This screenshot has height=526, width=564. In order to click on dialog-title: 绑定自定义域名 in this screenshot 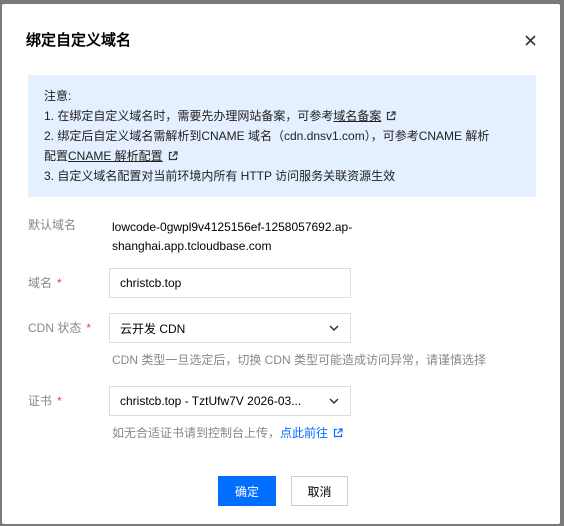, I will do `click(79, 40)`.